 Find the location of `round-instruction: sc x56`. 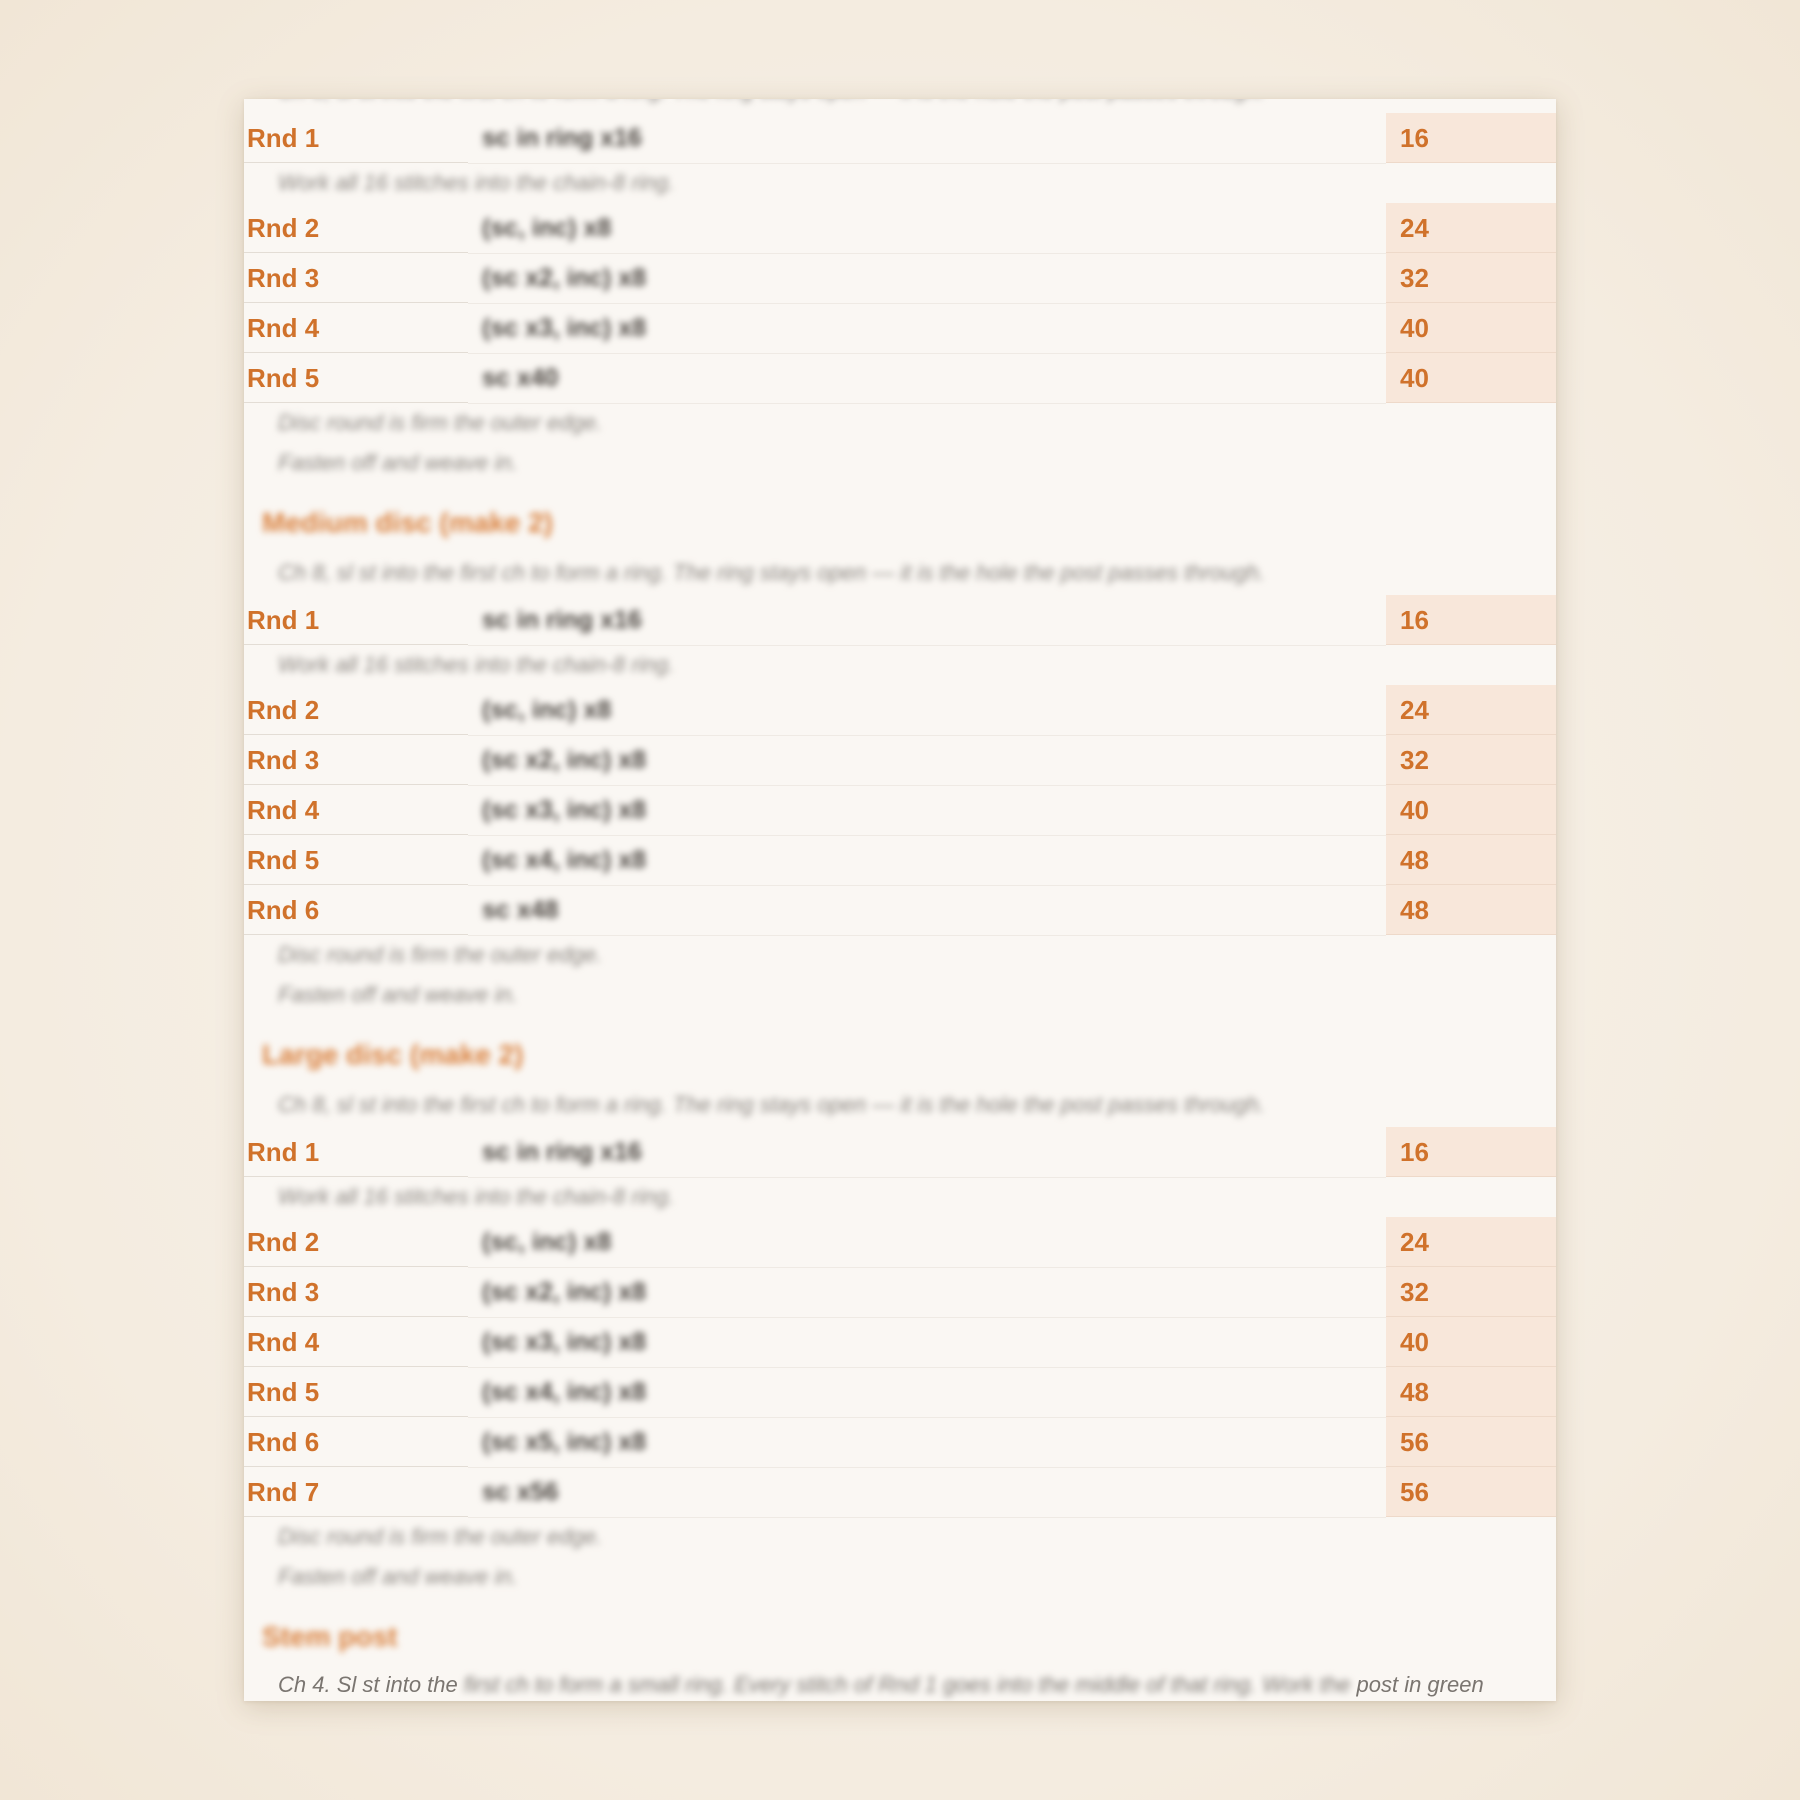

round-instruction: sc x56 is located at coordinates (927, 1492).